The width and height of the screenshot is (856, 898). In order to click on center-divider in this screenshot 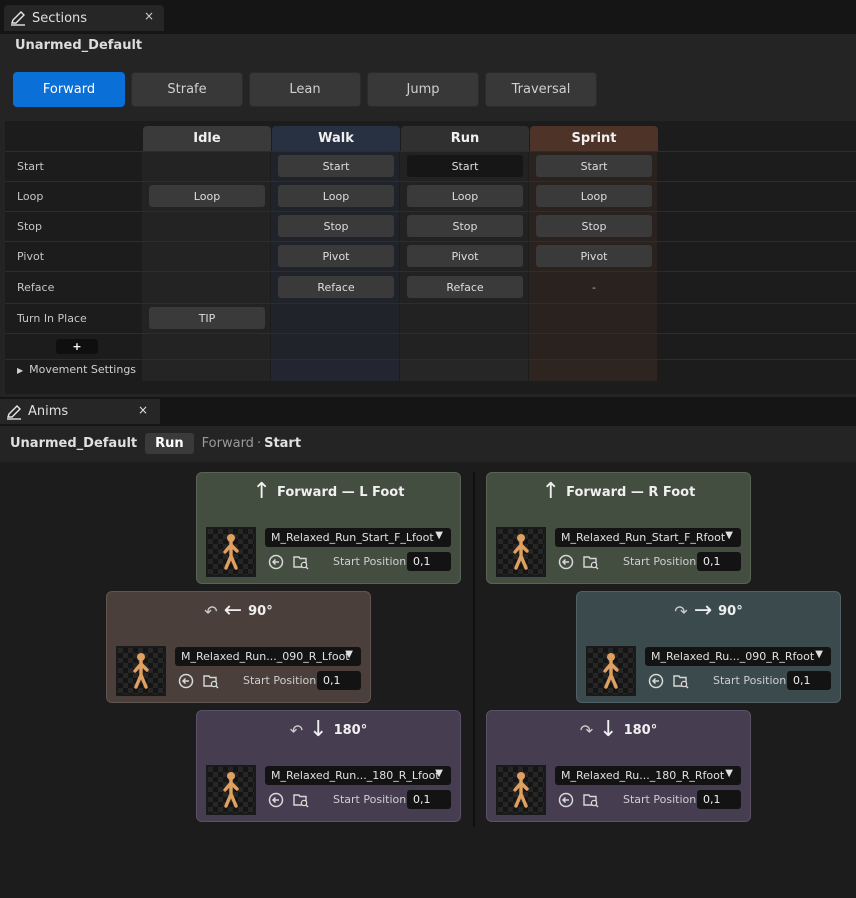, I will do `click(474, 649)`.